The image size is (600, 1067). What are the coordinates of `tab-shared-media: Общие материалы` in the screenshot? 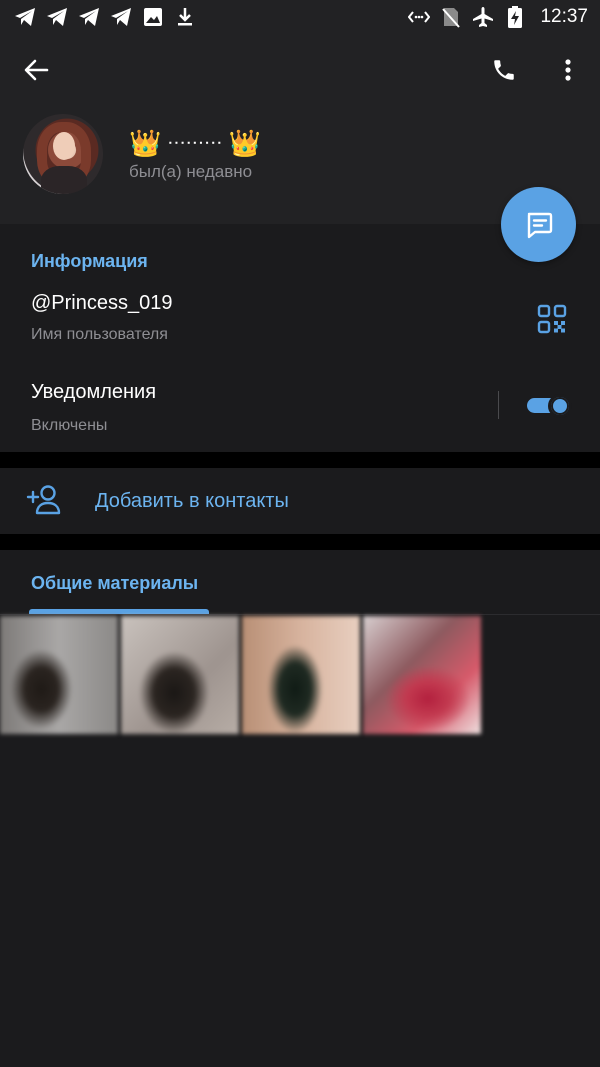 It's located at (114, 583).